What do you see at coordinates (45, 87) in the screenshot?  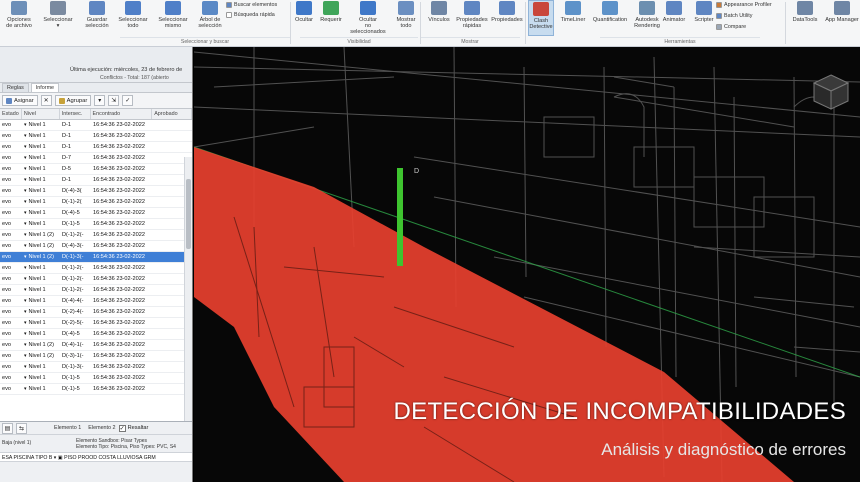 I see `tab-informe: Informe` at bounding box center [45, 87].